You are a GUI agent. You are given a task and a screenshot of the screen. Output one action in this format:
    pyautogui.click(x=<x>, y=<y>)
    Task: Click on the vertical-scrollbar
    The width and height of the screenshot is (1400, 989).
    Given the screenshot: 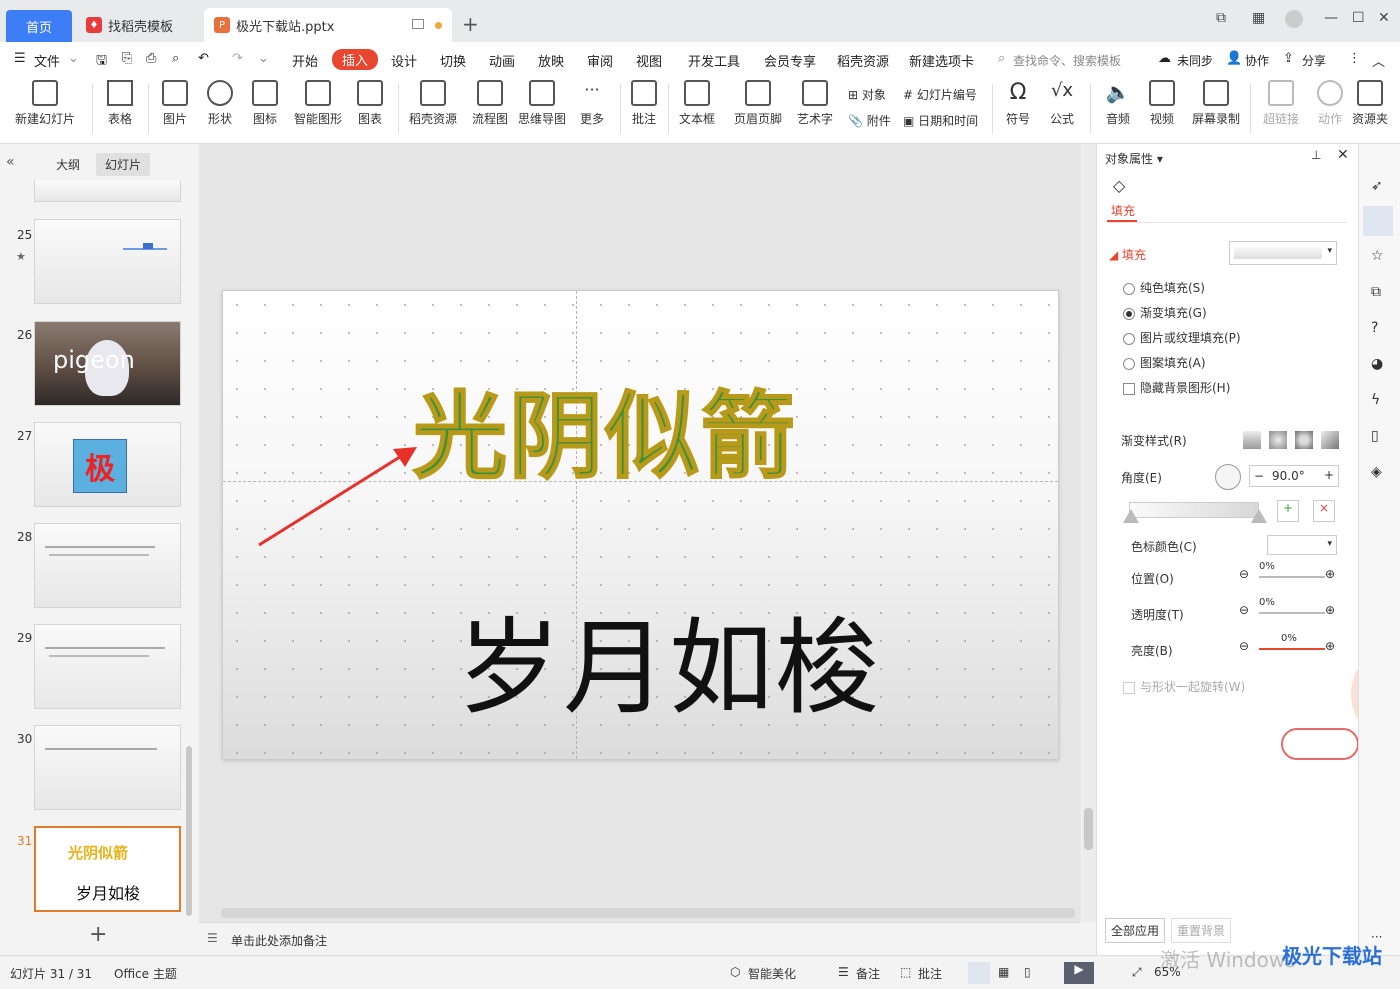 What is the action you would take?
    pyautogui.click(x=1089, y=533)
    